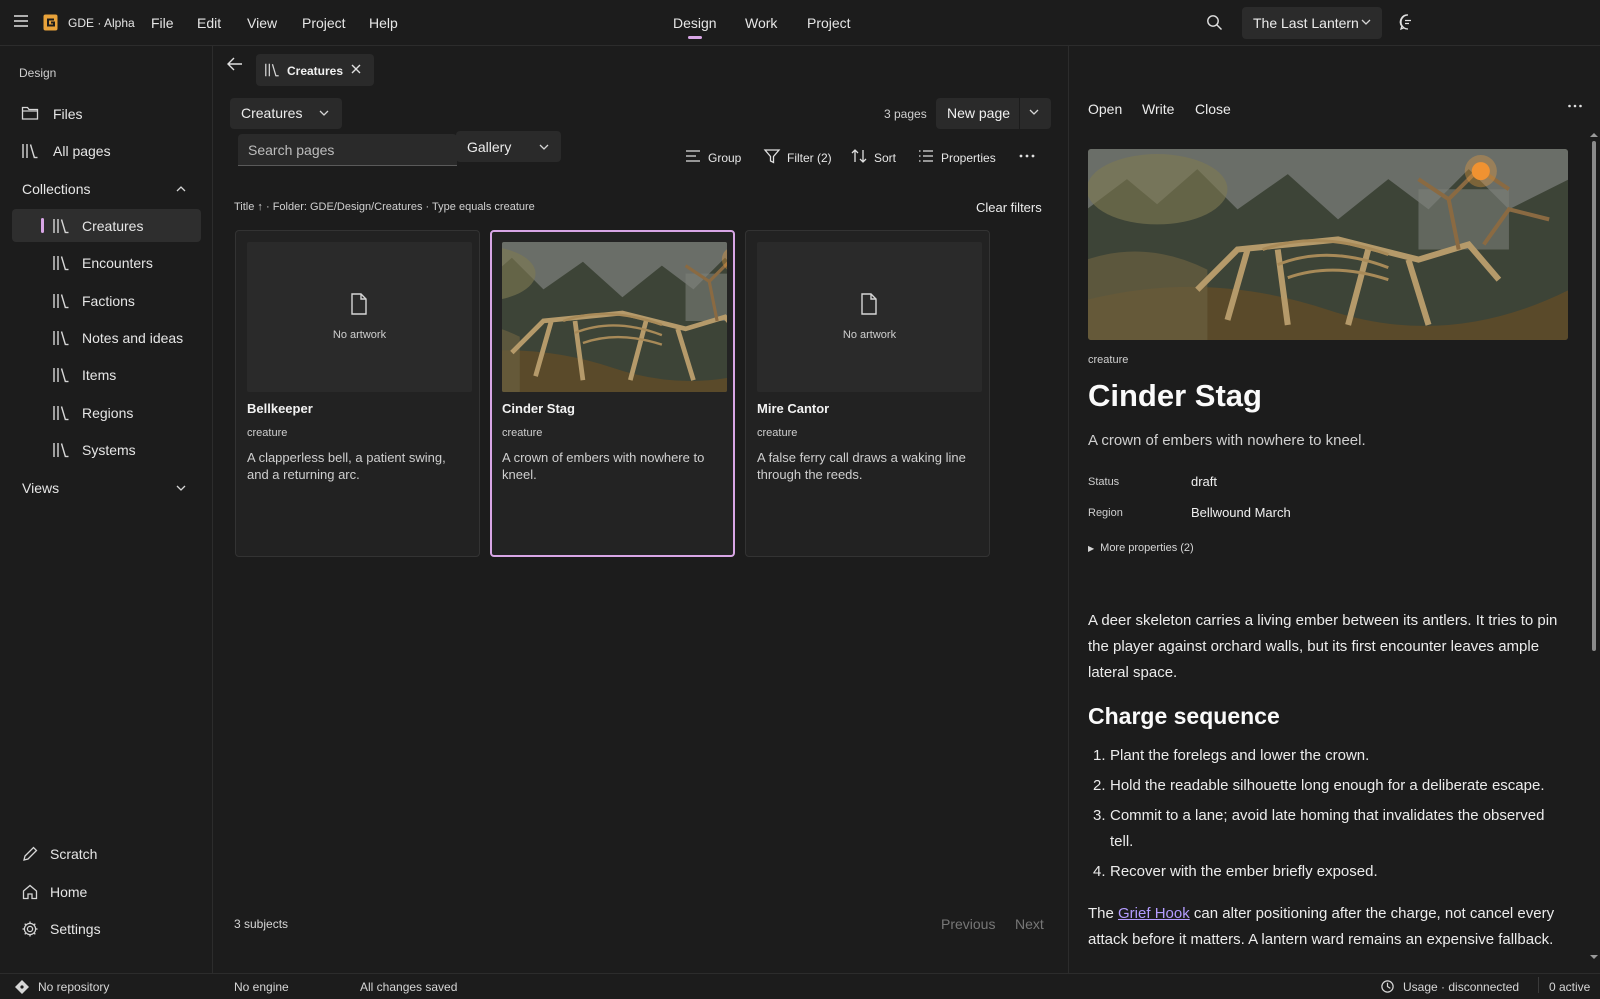  Describe the element at coordinates (603, 466) in the screenshot. I see `card-description: A crown of embers with nowhere to kneel.` at that location.